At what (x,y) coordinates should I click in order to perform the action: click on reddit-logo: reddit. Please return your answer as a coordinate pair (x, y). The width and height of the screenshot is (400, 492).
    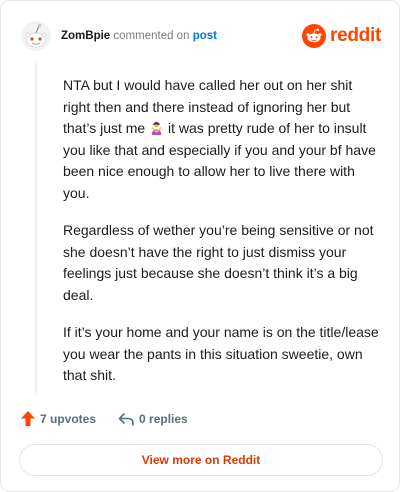
    Looking at the image, I should click on (341, 36).